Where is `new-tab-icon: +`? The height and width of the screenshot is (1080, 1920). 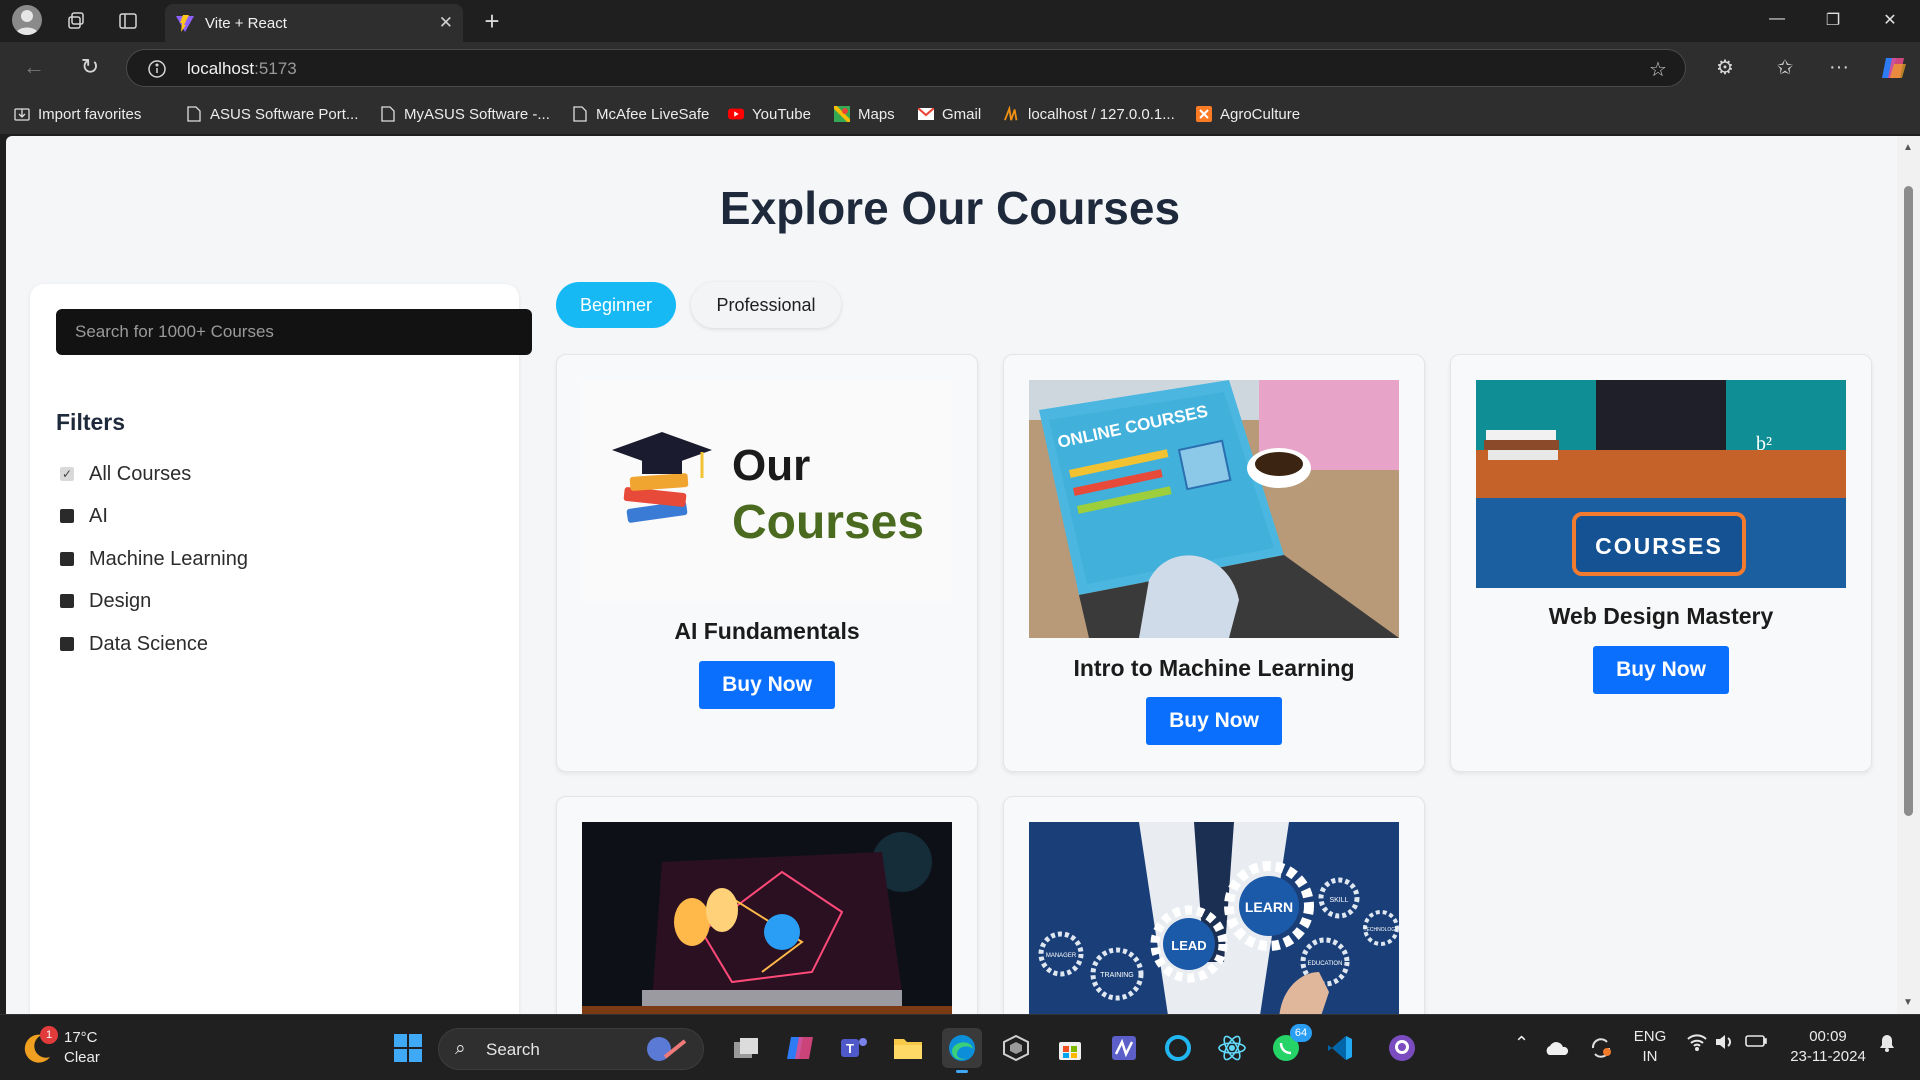
new-tab-icon: + is located at coordinates (492, 21).